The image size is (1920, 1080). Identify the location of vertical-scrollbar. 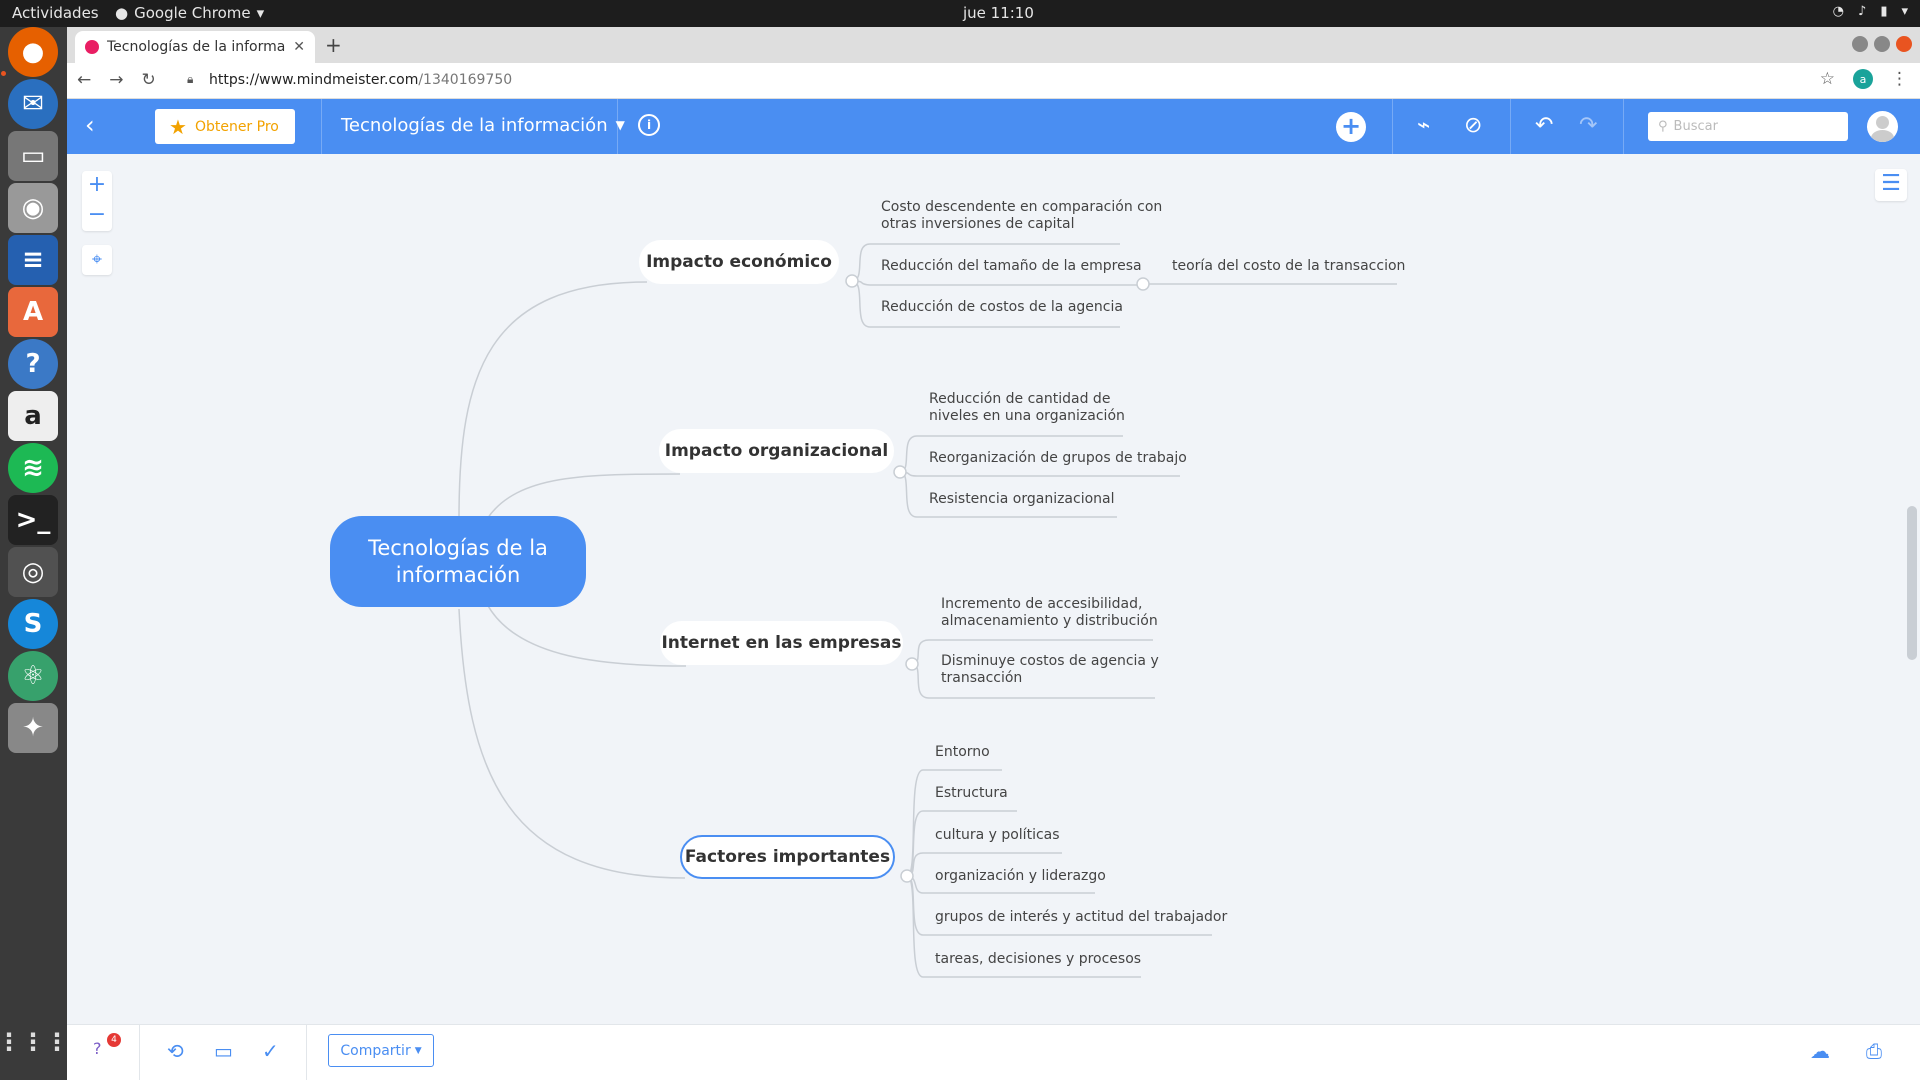
(1912, 583).